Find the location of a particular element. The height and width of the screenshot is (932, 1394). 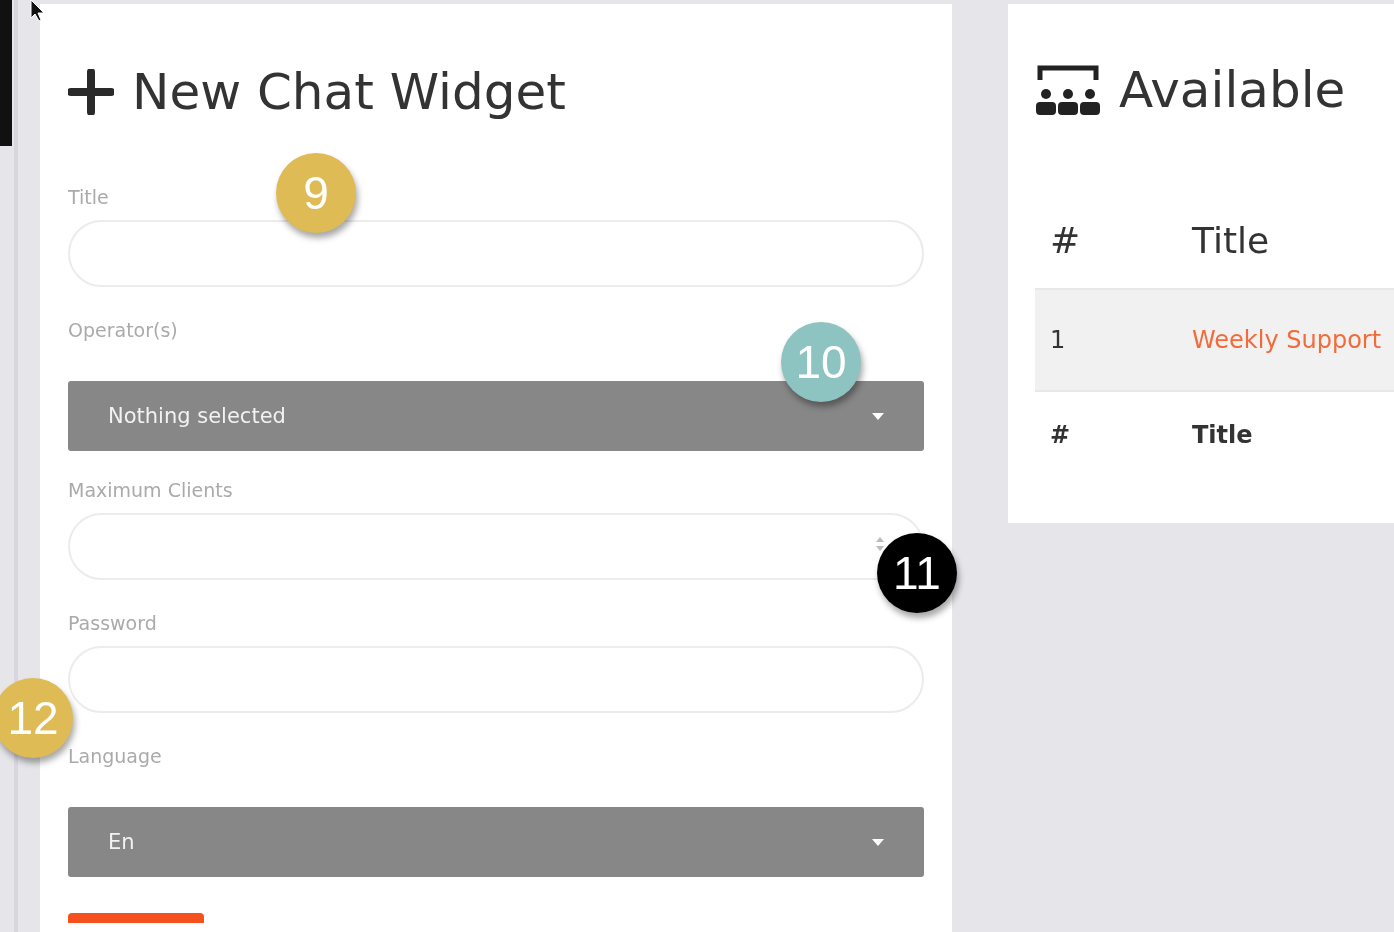

field-label: Operator(s) is located at coordinates (123, 330).